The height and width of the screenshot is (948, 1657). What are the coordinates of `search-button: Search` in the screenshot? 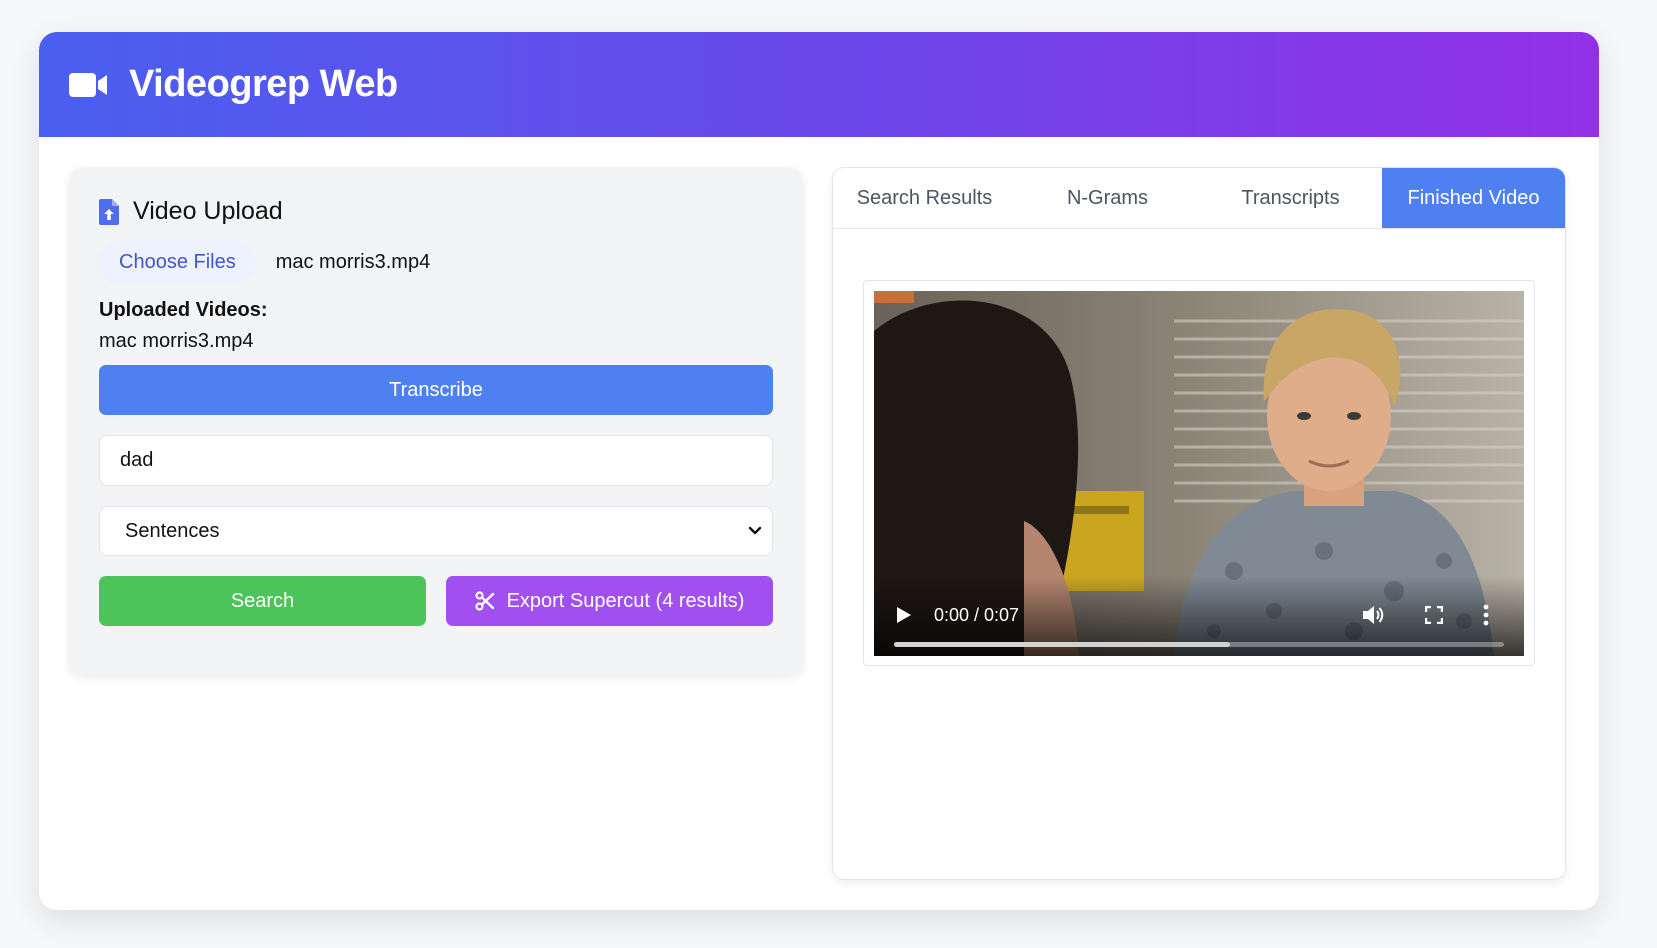 It's located at (262, 601).